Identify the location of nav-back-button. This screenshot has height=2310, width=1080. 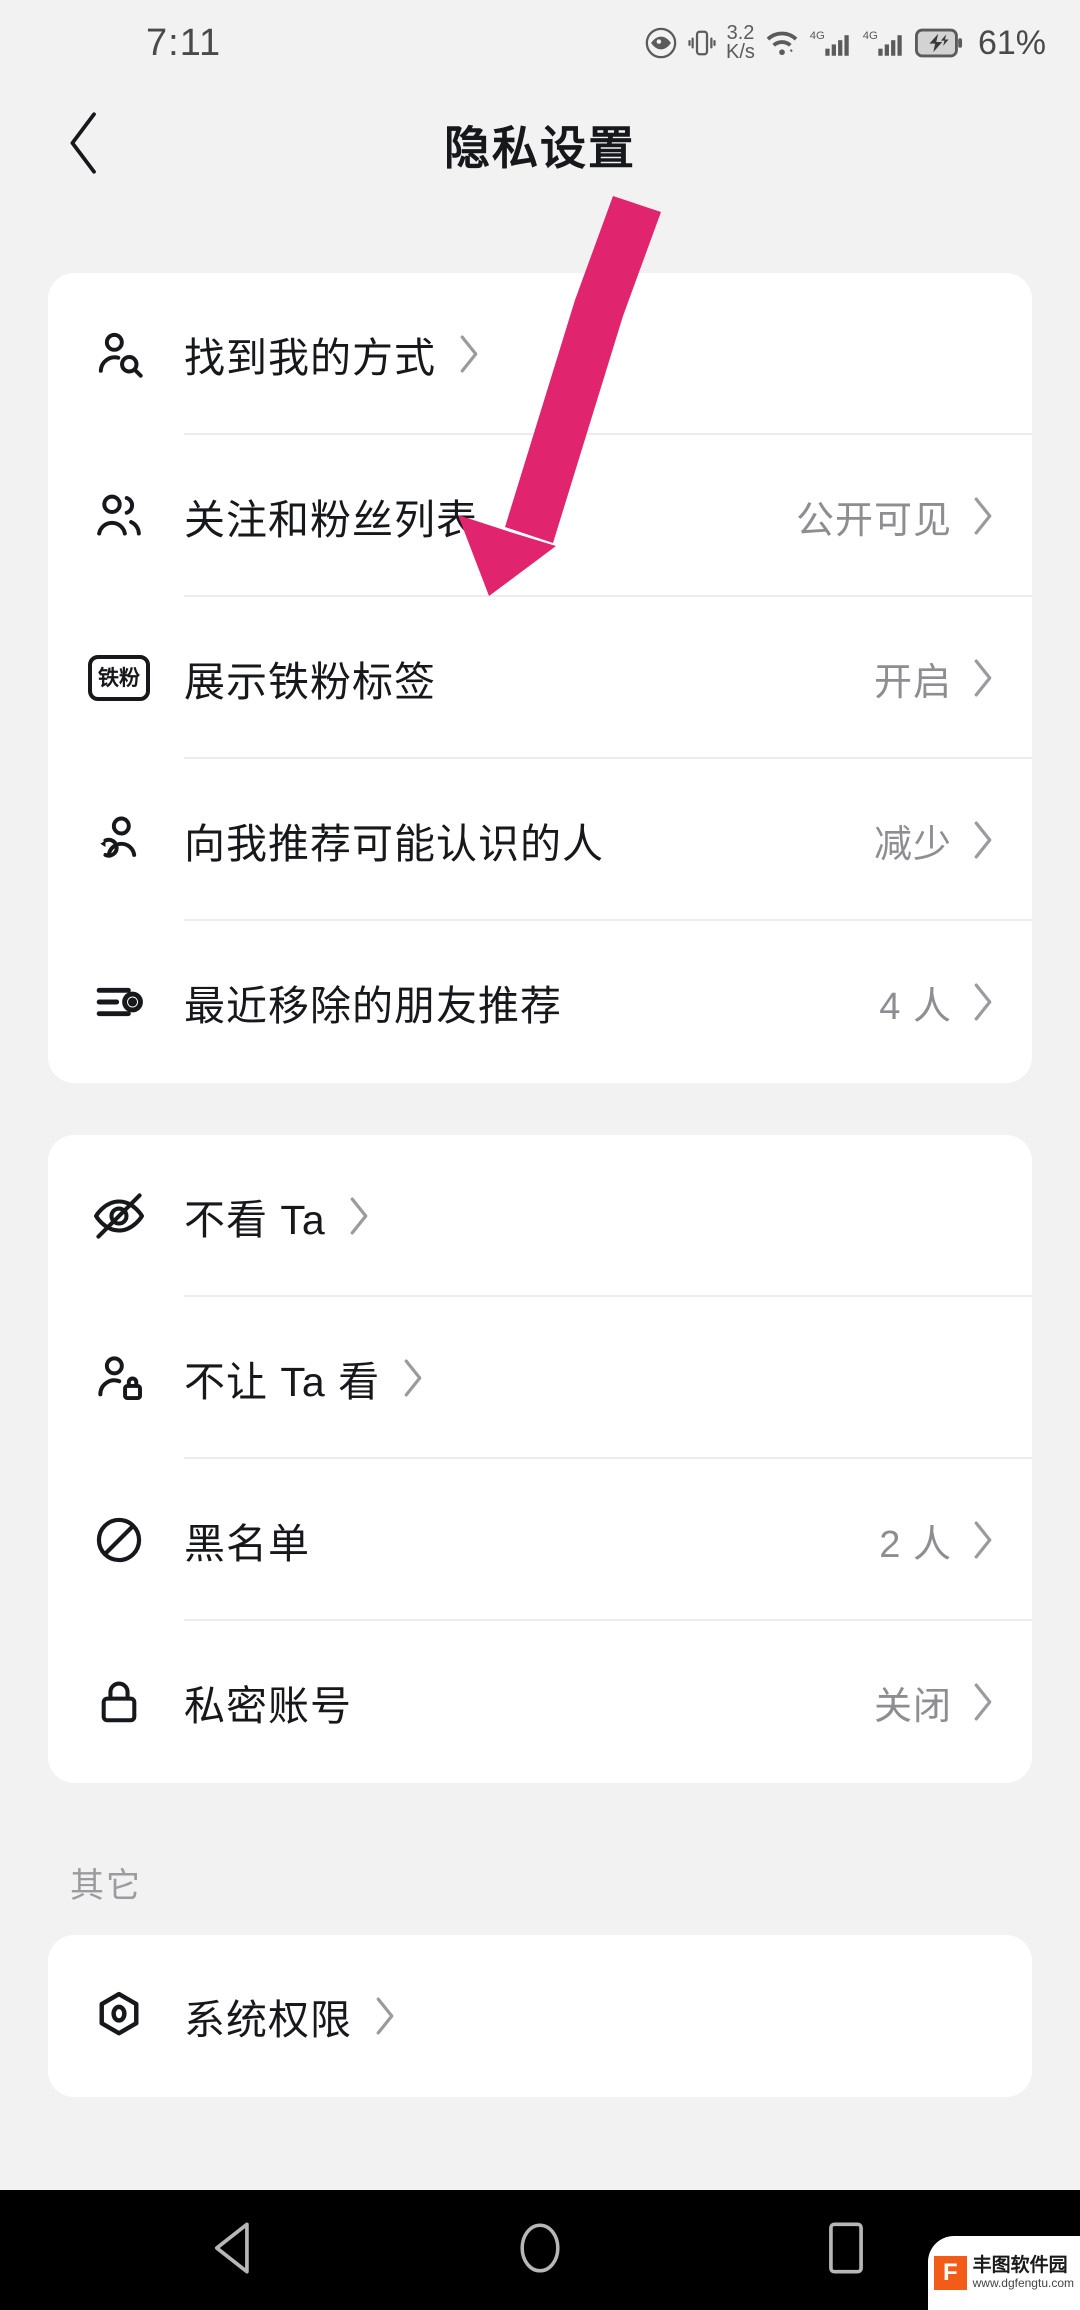
(234, 2250).